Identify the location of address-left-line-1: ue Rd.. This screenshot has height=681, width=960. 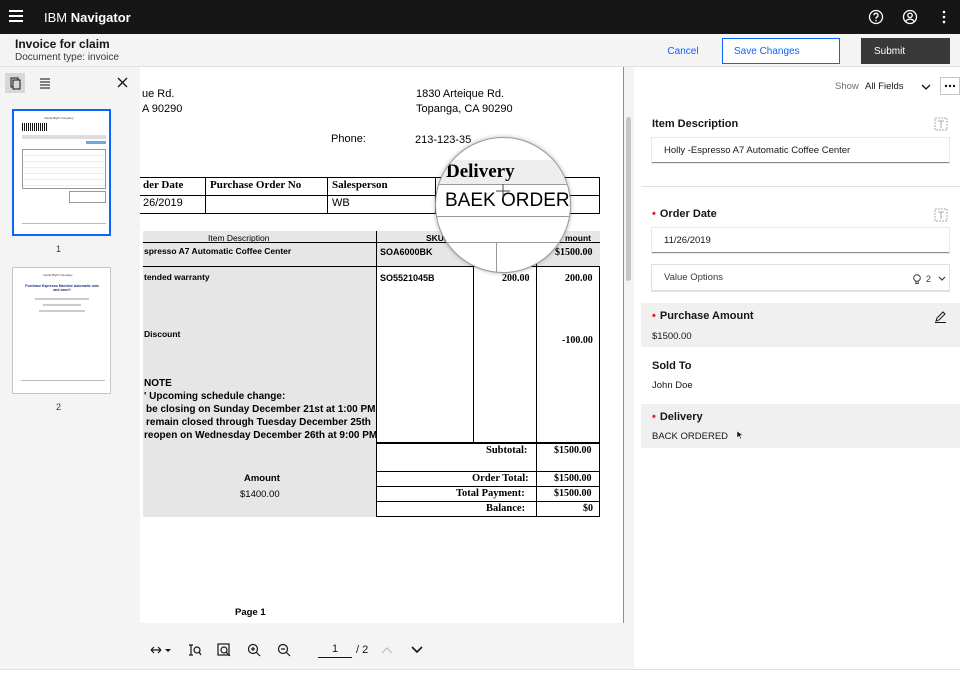
(158, 94).